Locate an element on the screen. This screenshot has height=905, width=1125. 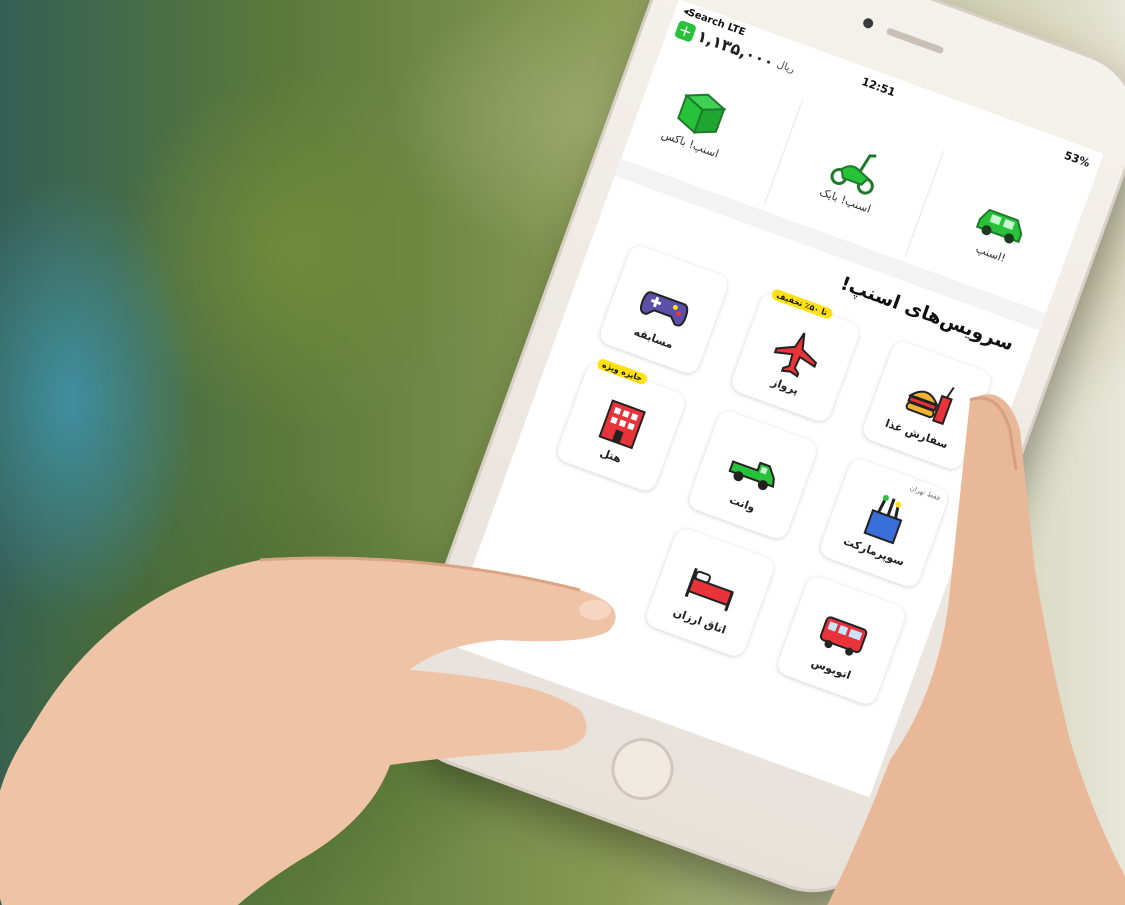
prize-badge: جایزه ویژه is located at coordinates (622, 371).